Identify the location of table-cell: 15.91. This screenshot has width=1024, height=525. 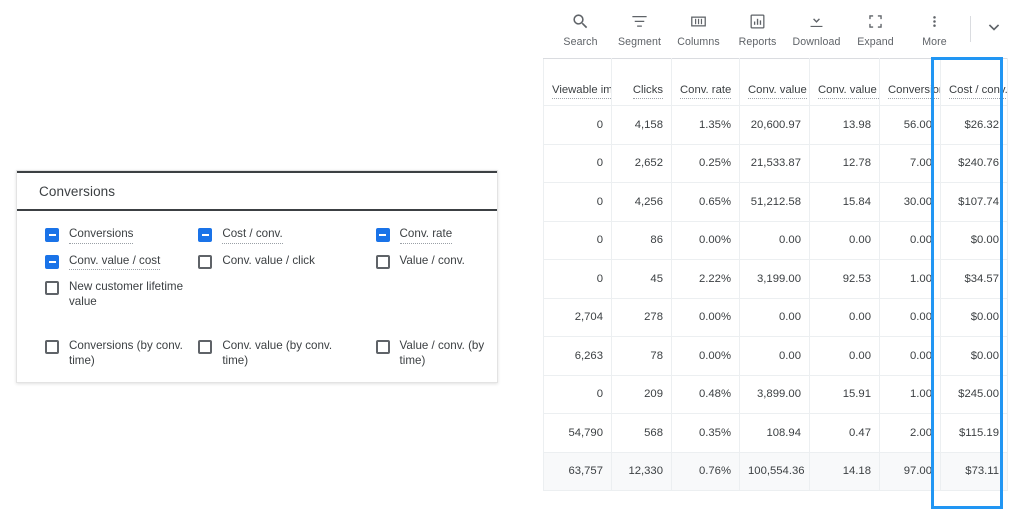
(844, 394).